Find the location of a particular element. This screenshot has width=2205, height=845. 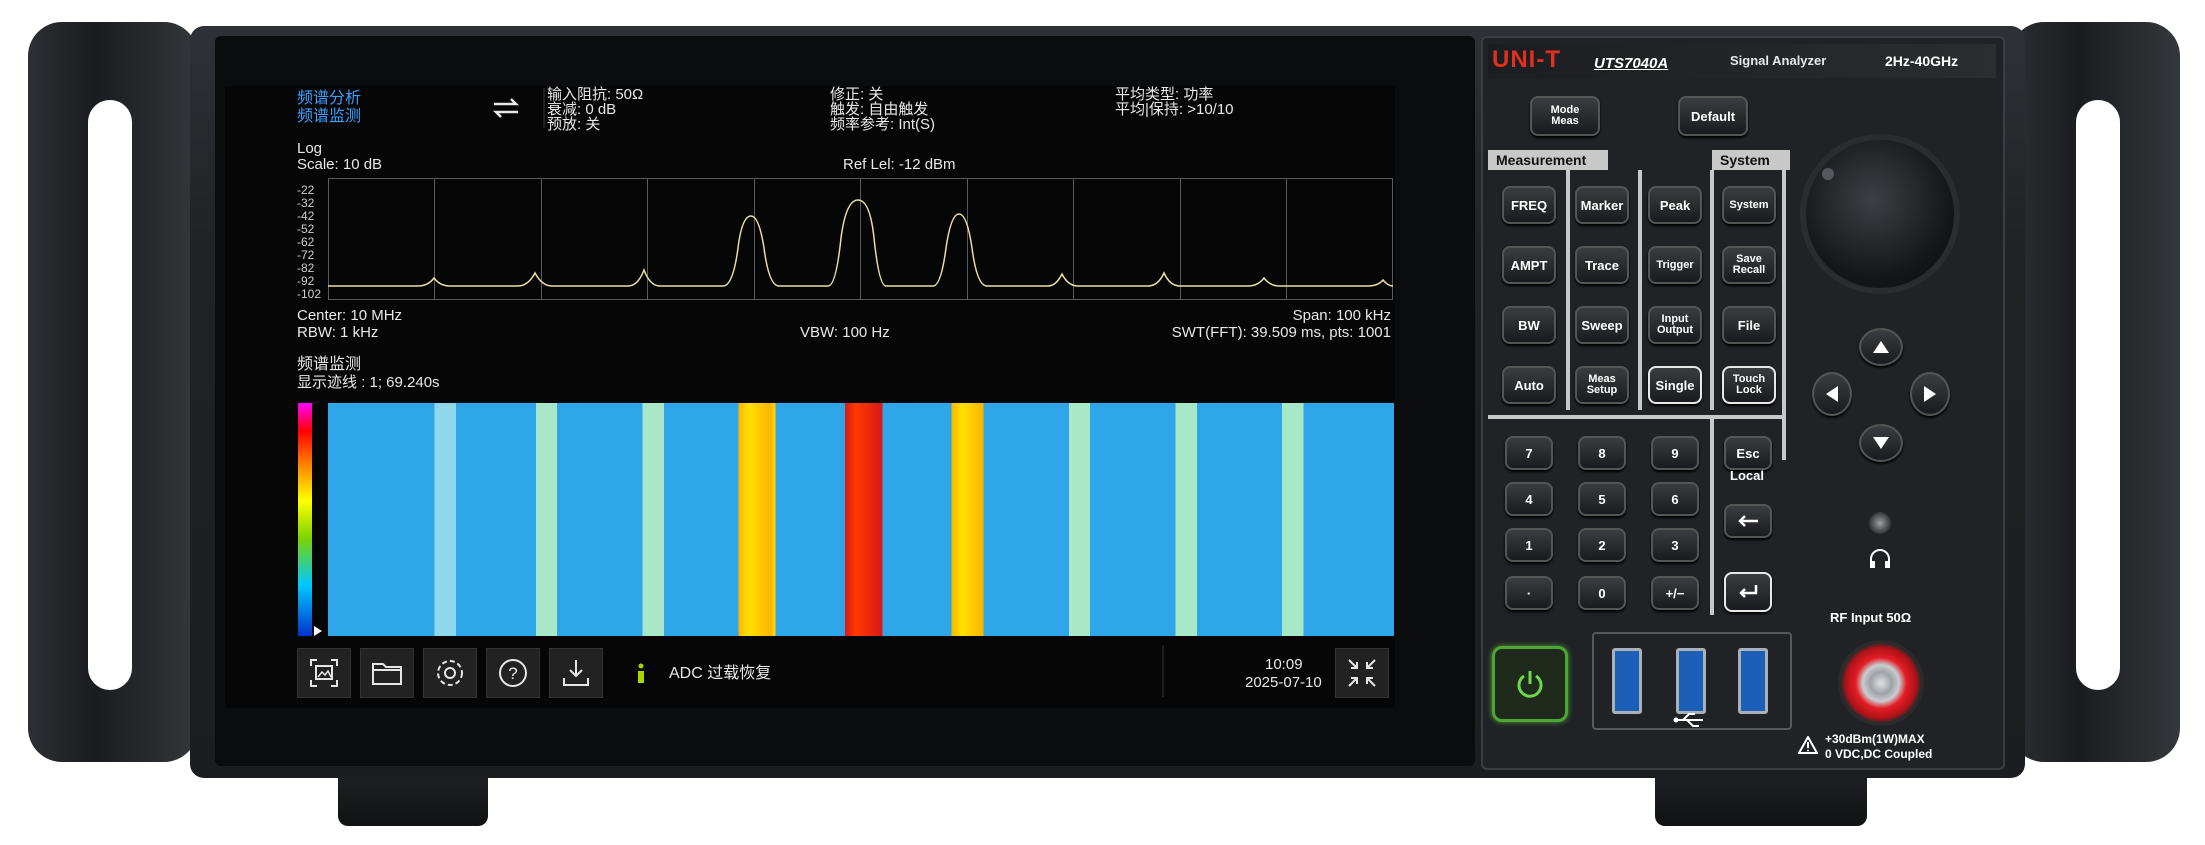

measurement-label: 频谱监测 is located at coordinates (329, 117).